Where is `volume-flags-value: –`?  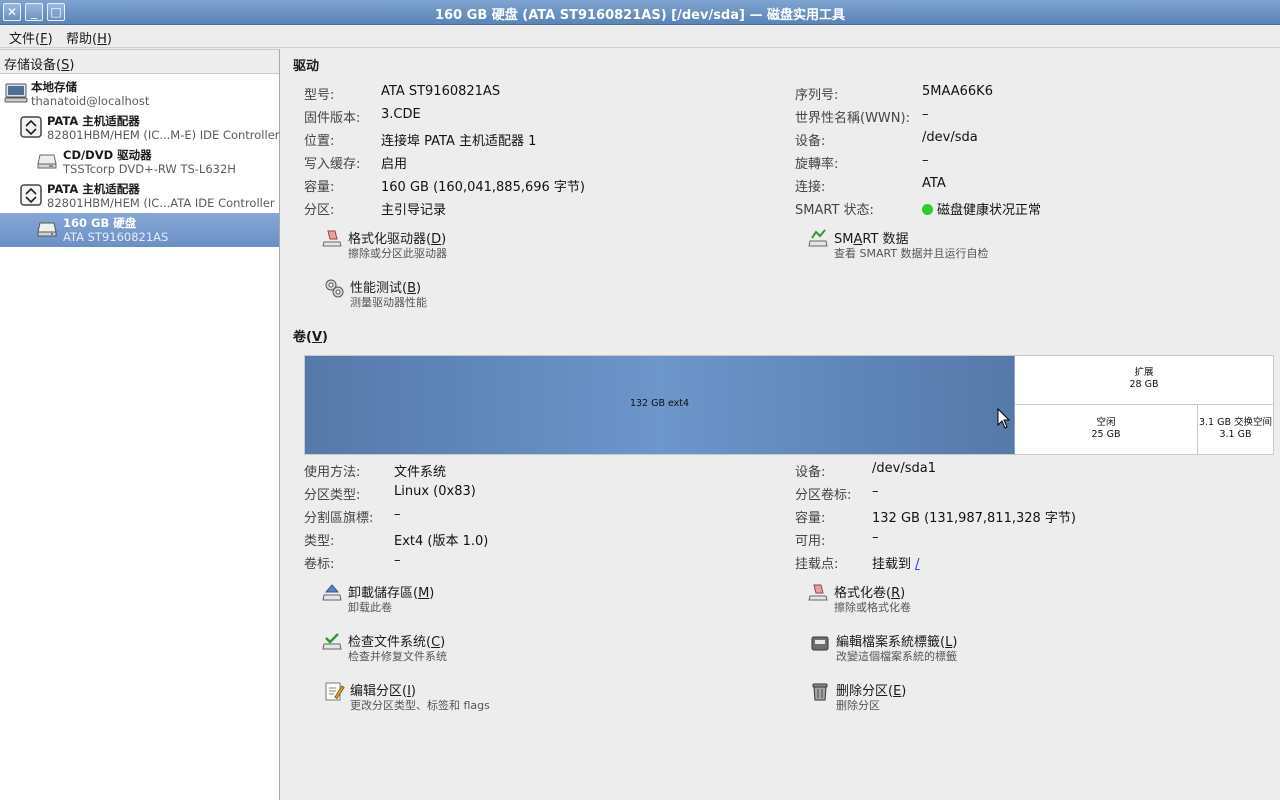 volume-flags-value: – is located at coordinates (397, 514).